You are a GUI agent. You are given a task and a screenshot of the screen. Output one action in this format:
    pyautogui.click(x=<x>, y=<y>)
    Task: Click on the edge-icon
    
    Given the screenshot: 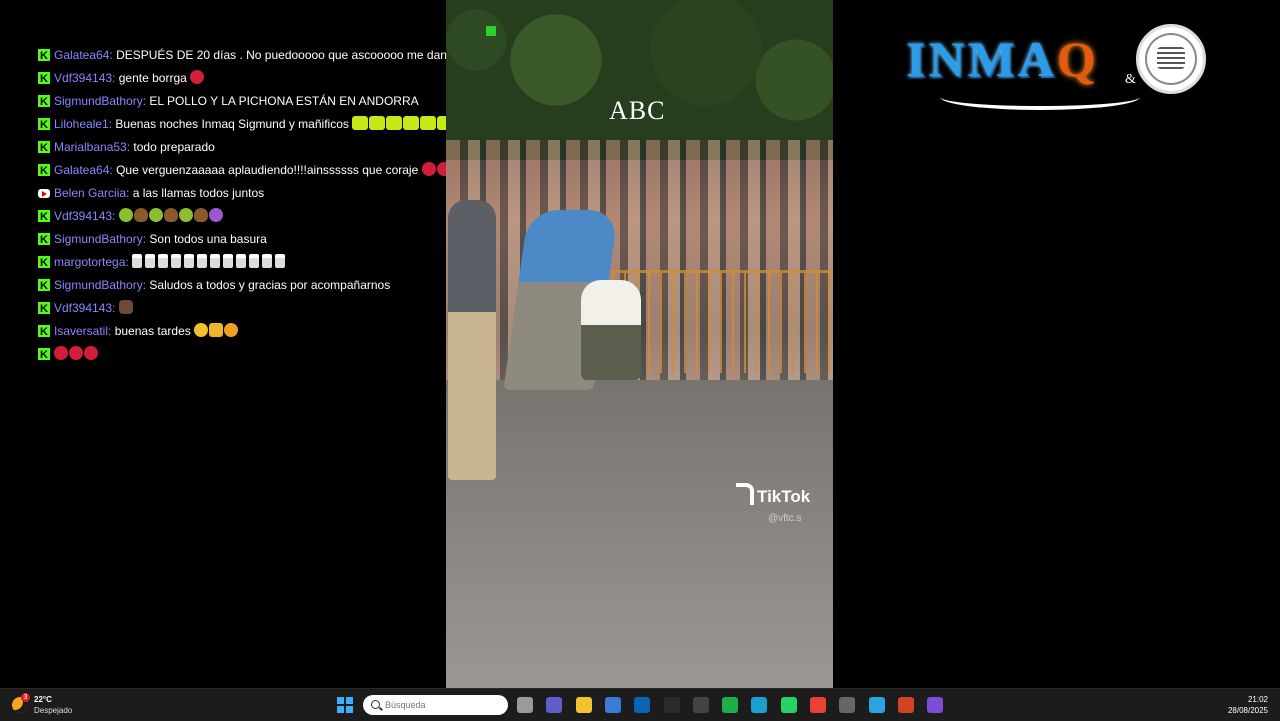 What is the action you would take?
    pyautogui.click(x=759, y=705)
    